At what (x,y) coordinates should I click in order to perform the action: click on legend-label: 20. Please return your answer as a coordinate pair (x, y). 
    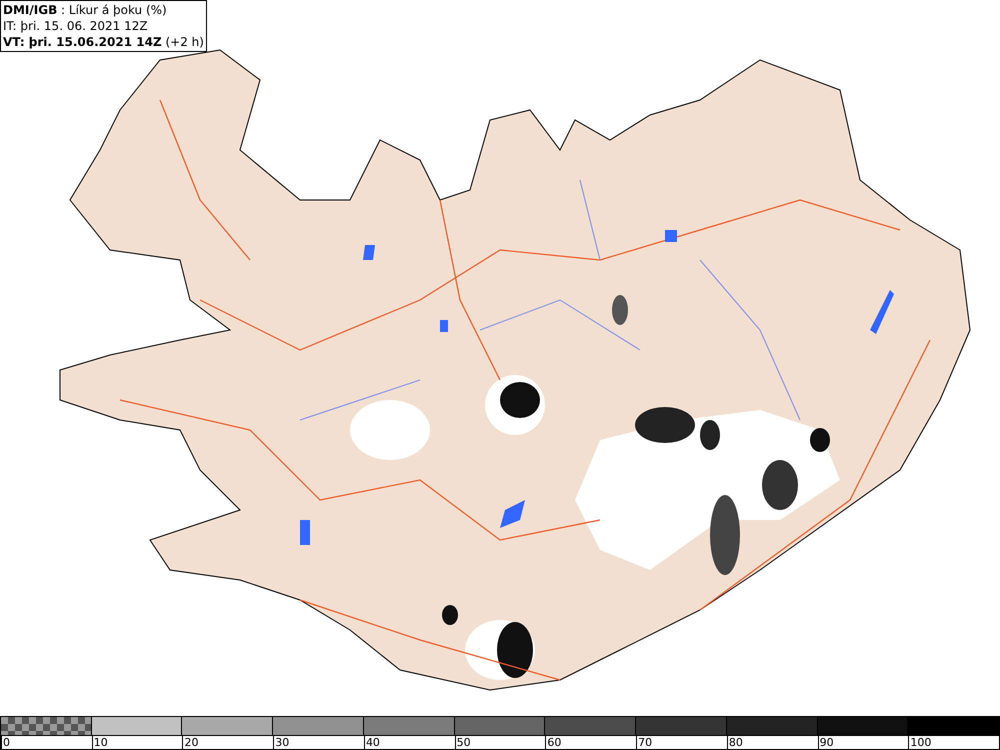
    Looking at the image, I should click on (190, 742).